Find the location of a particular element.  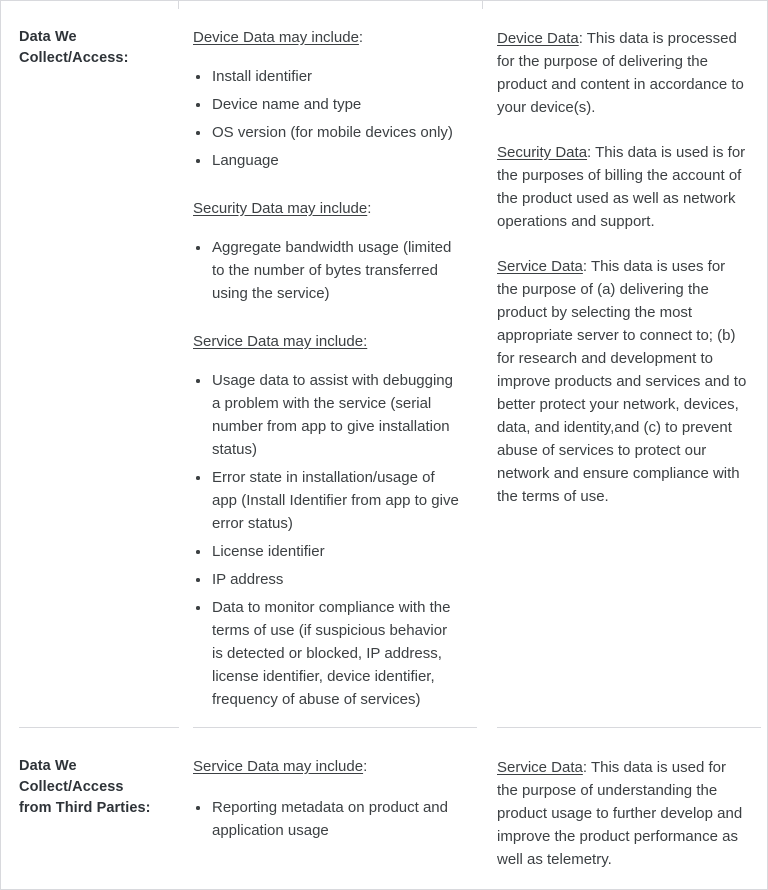

section-heading-device-data: Device Data may include: is located at coordinates (326, 38).